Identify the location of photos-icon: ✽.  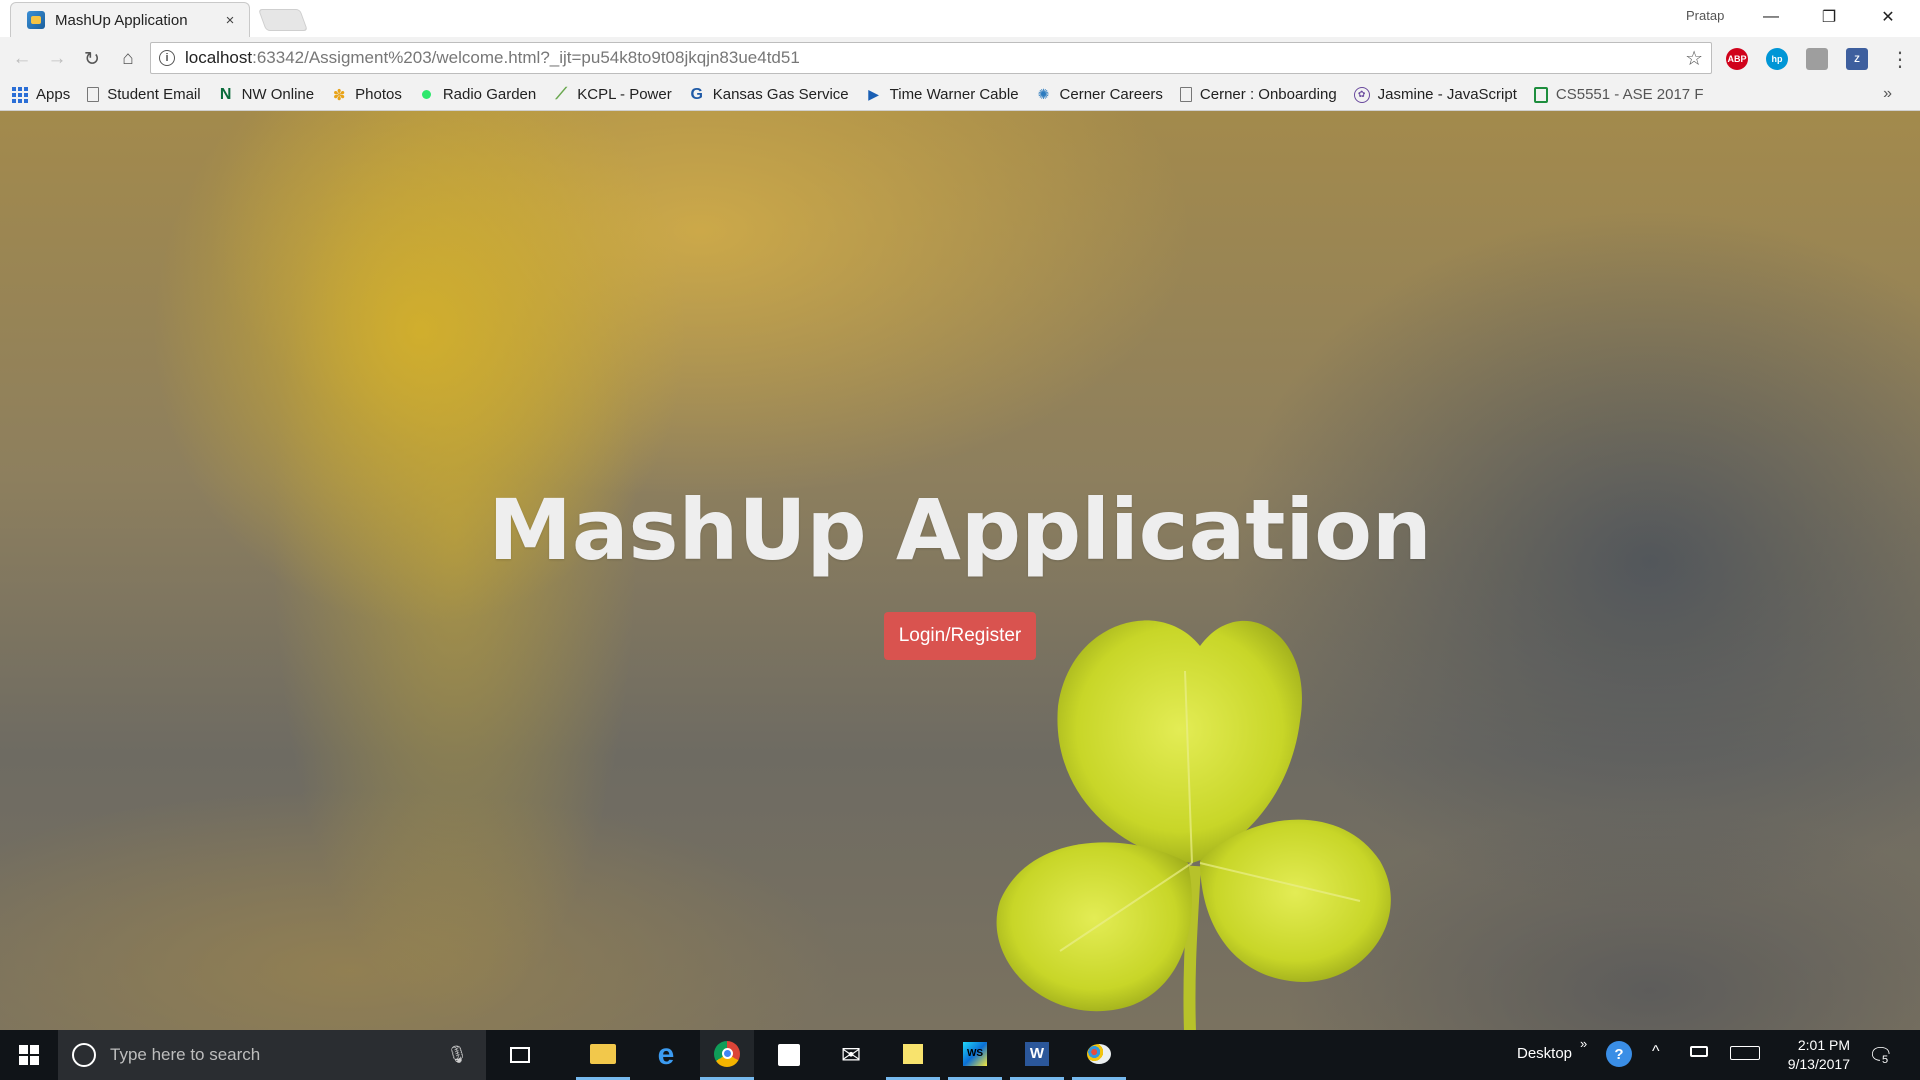
(339, 95).